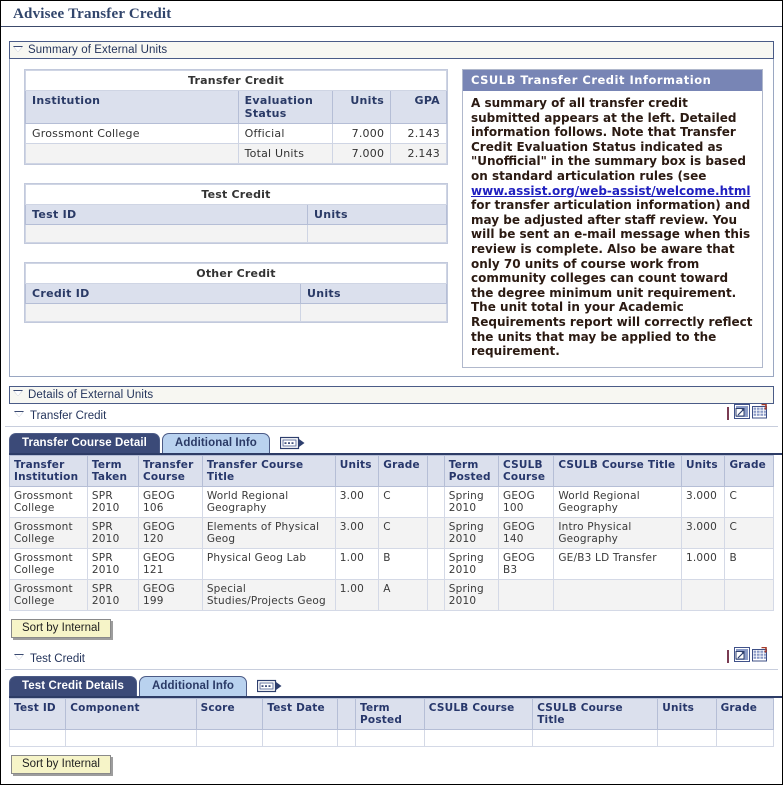 This screenshot has height=785, width=783. What do you see at coordinates (170, 594) in the screenshot?
I see `cell-transfer-course: GEOG 199` at bounding box center [170, 594].